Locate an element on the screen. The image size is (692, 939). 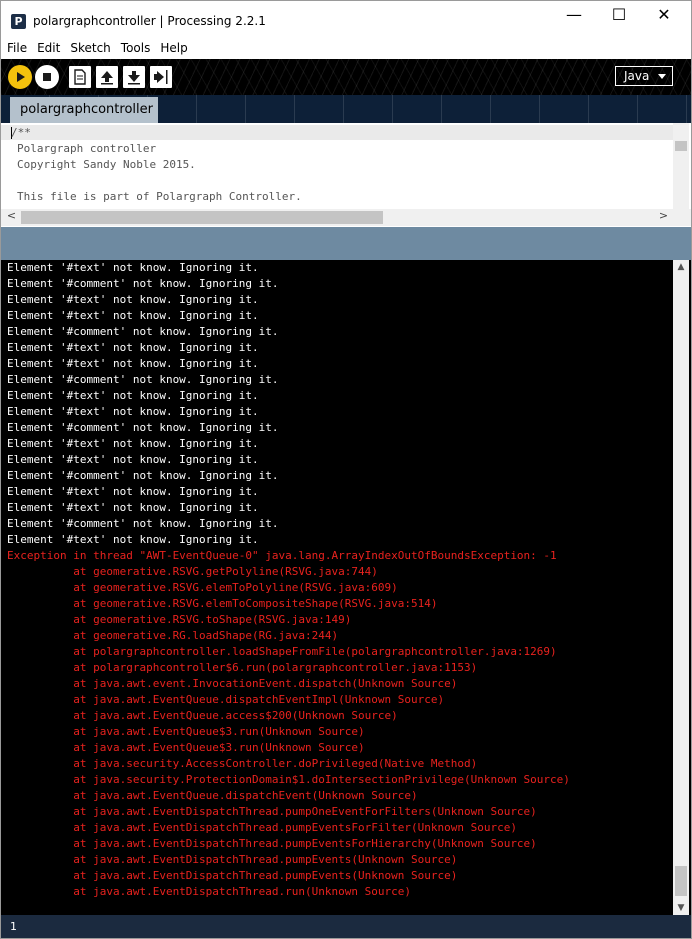
code-line: Polargraph controller is located at coordinates (87, 148).